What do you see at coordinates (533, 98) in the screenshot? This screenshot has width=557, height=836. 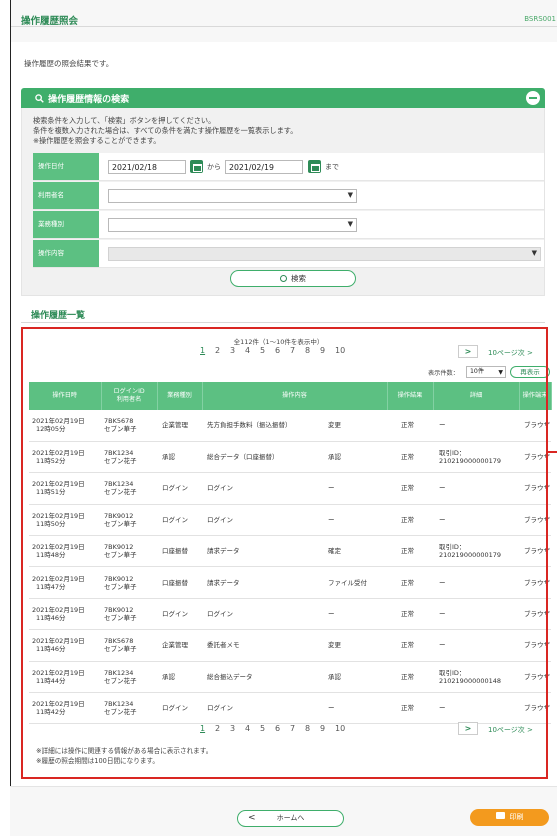 I see `collapse-button` at bounding box center [533, 98].